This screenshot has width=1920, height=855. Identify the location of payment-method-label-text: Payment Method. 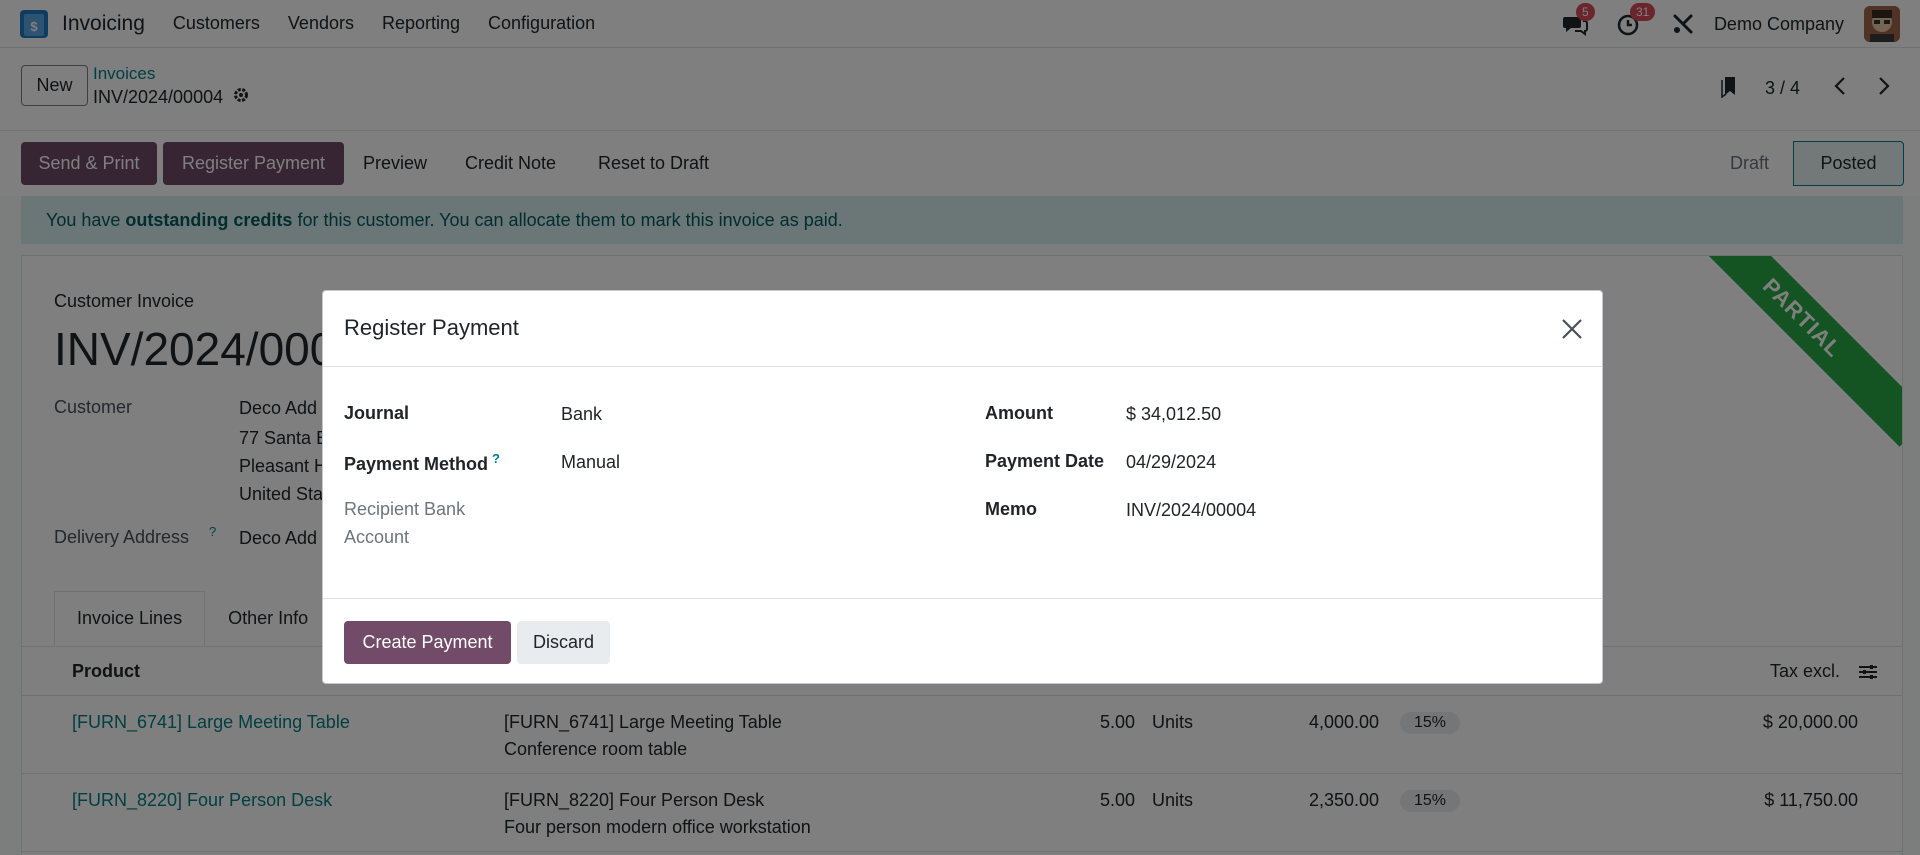
(416, 464).